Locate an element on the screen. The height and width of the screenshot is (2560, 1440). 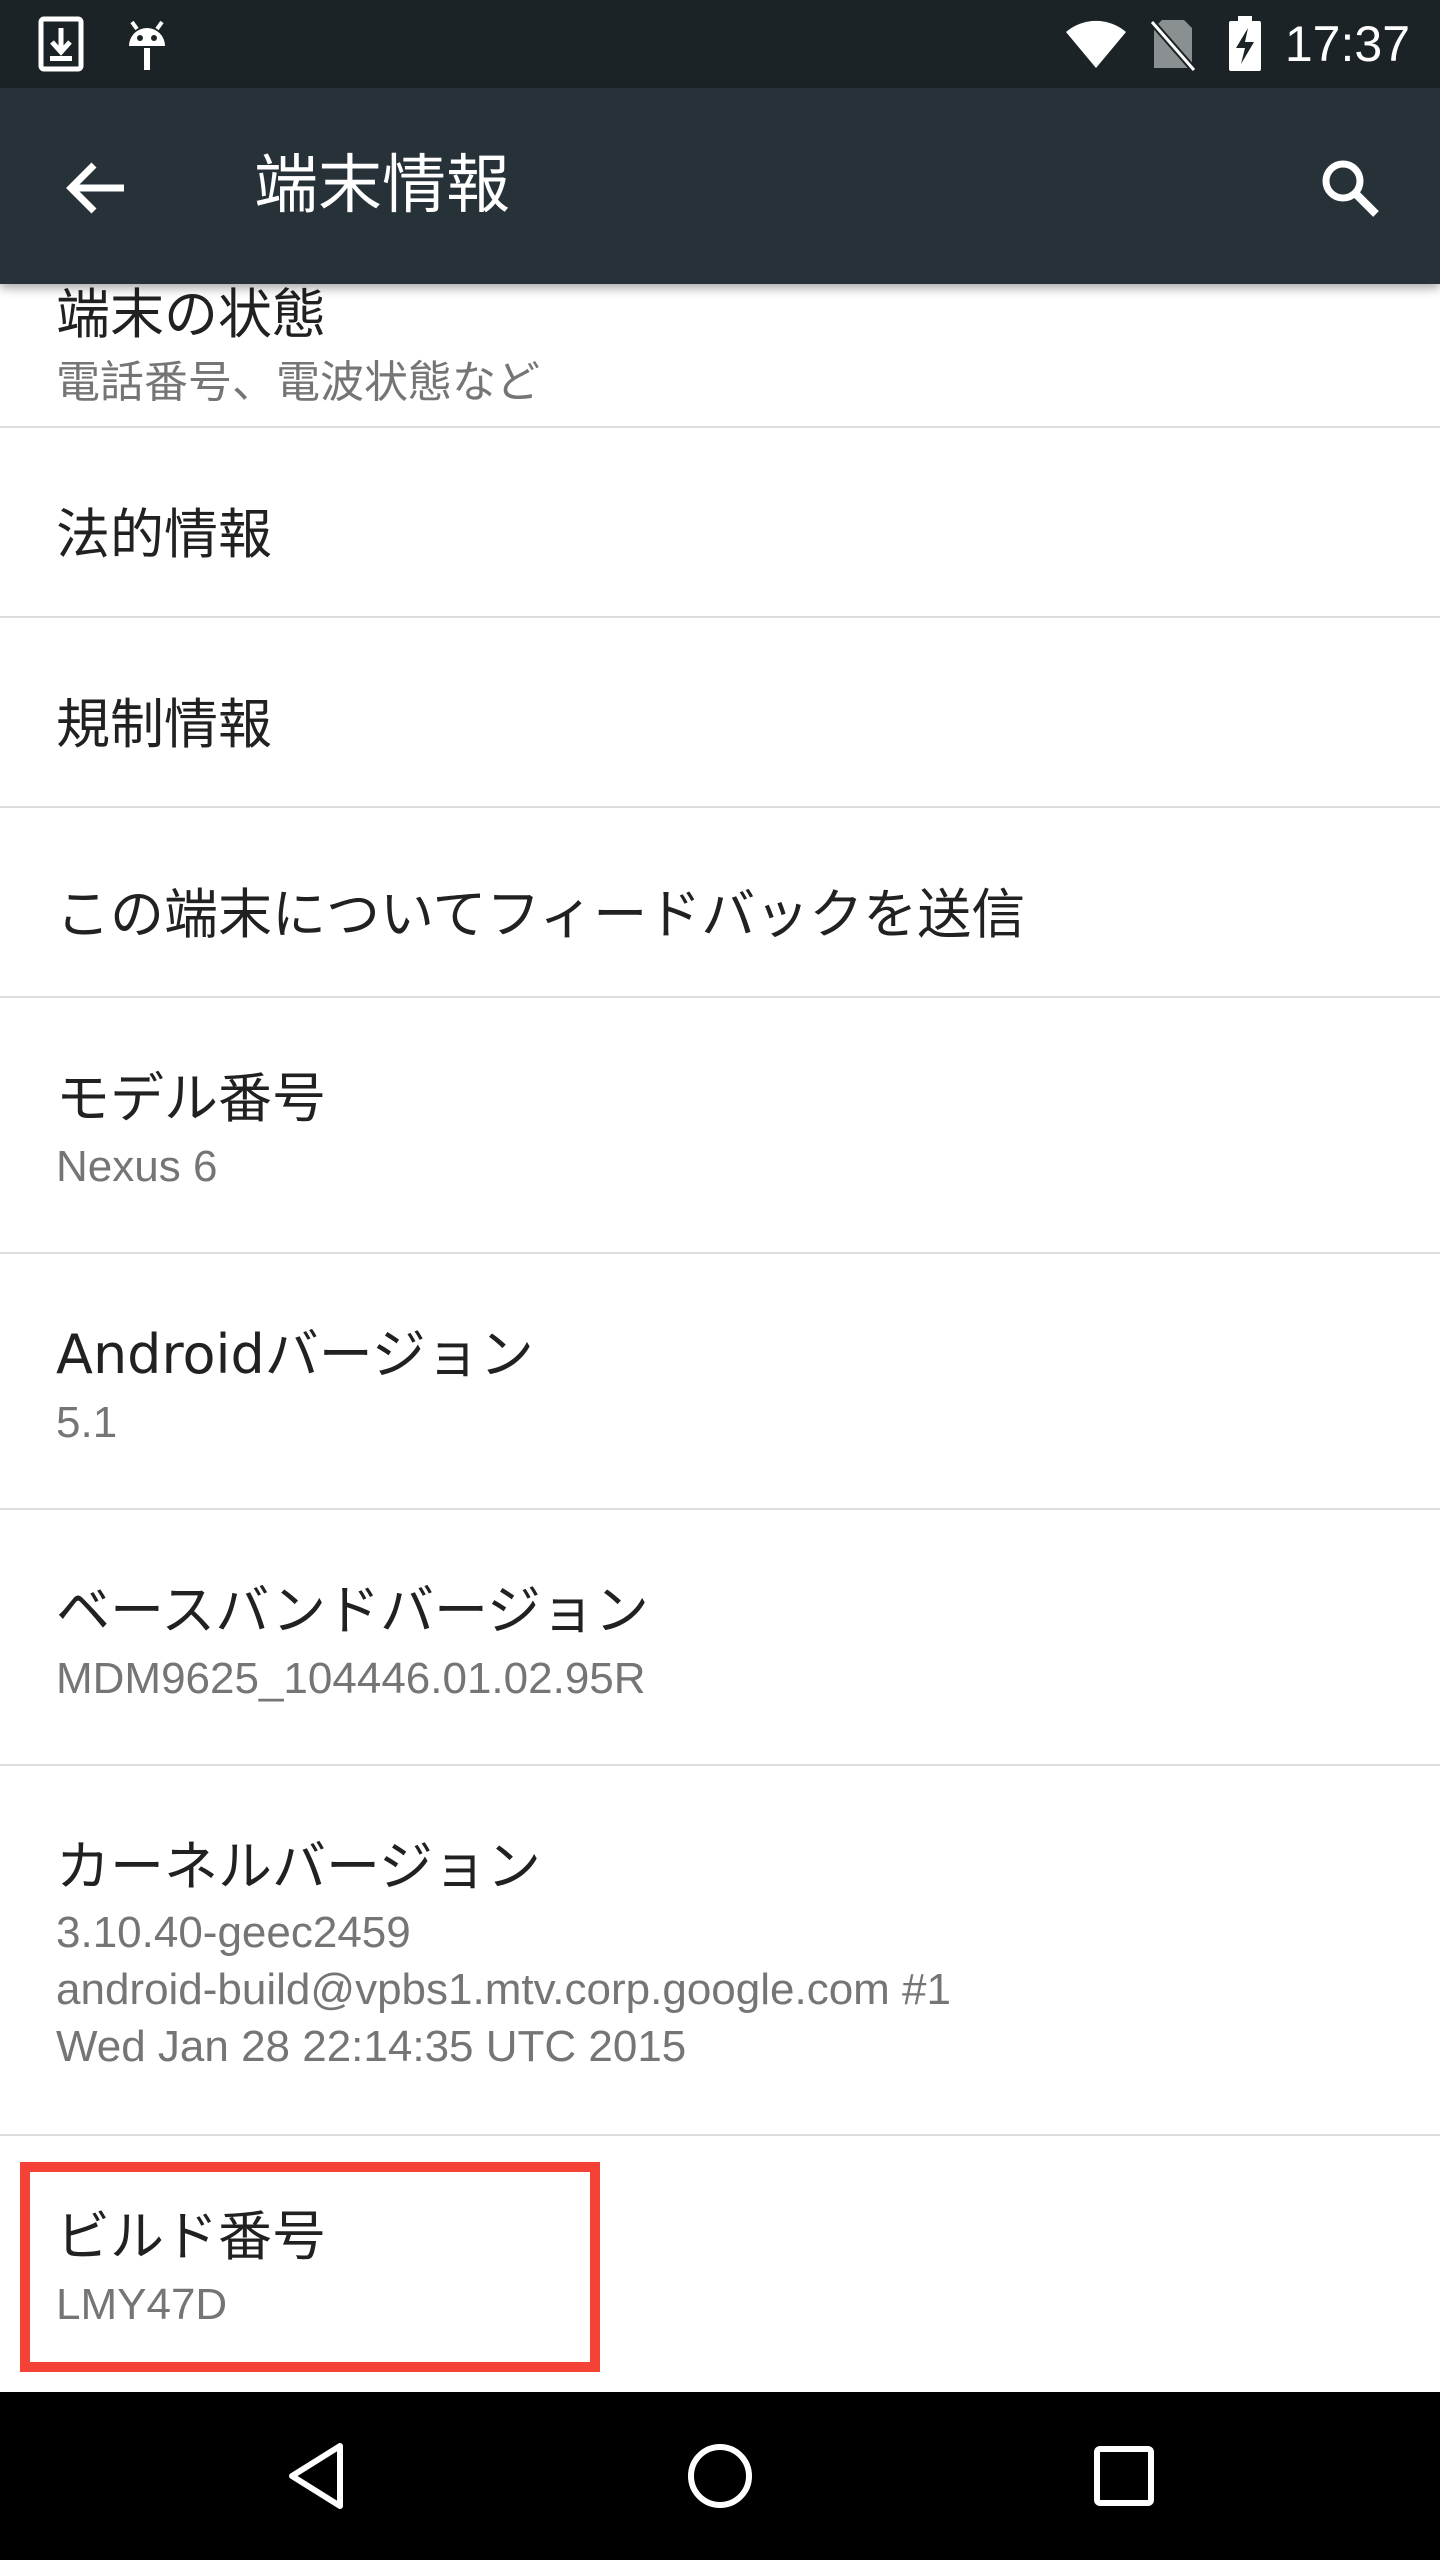
status-time: 17:37 is located at coordinates (1347, 44).